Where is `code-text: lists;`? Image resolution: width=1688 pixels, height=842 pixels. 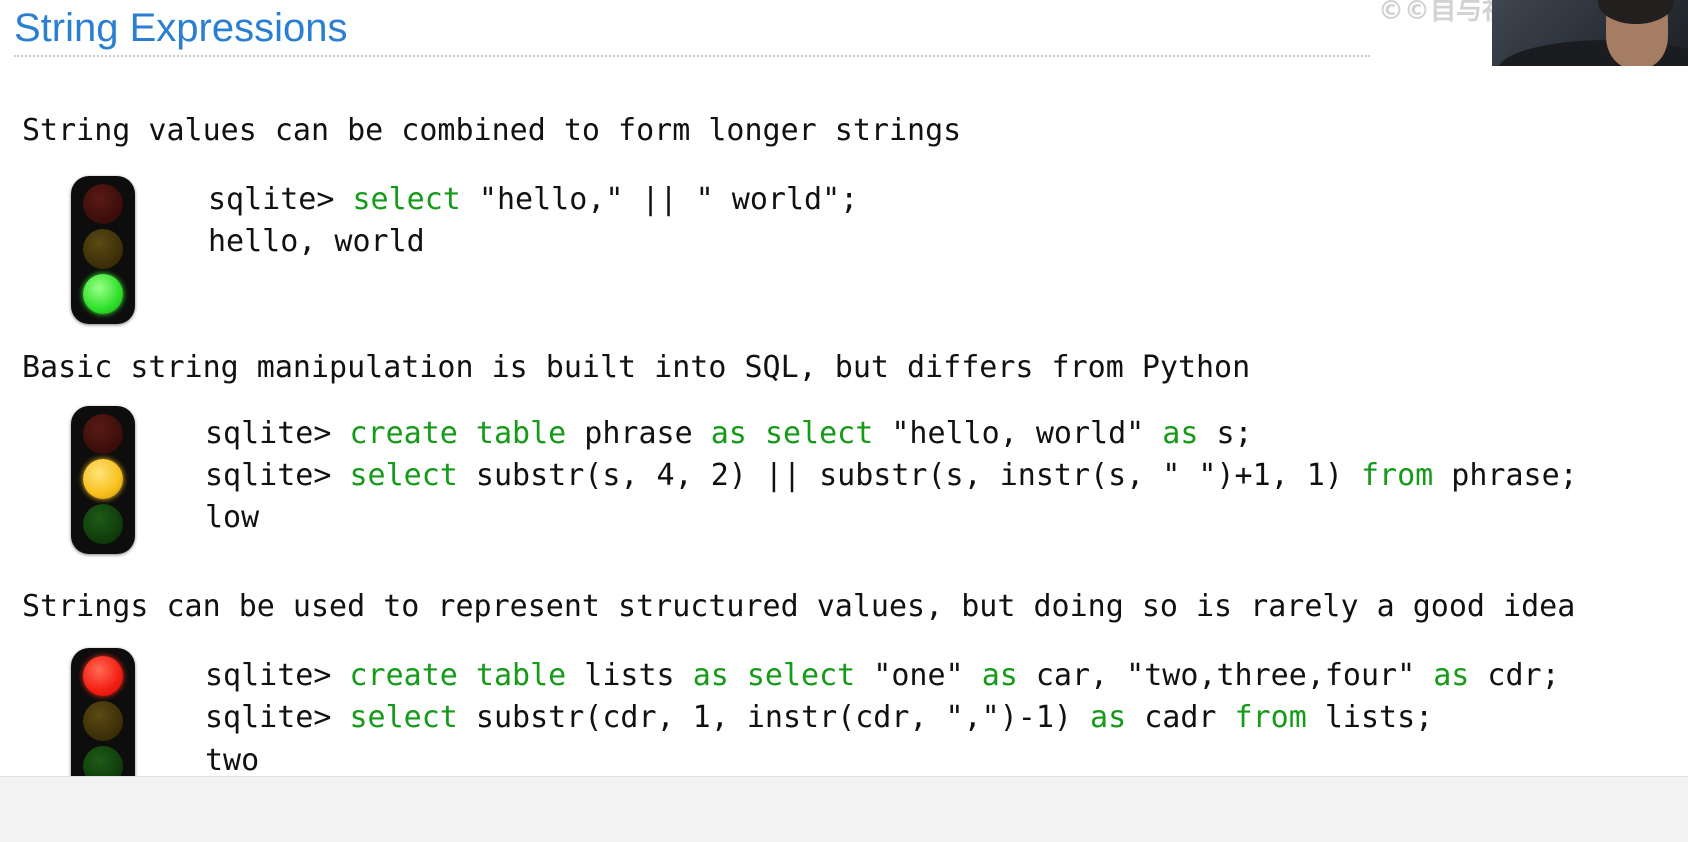
code-text: lists; is located at coordinates (1370, 717).